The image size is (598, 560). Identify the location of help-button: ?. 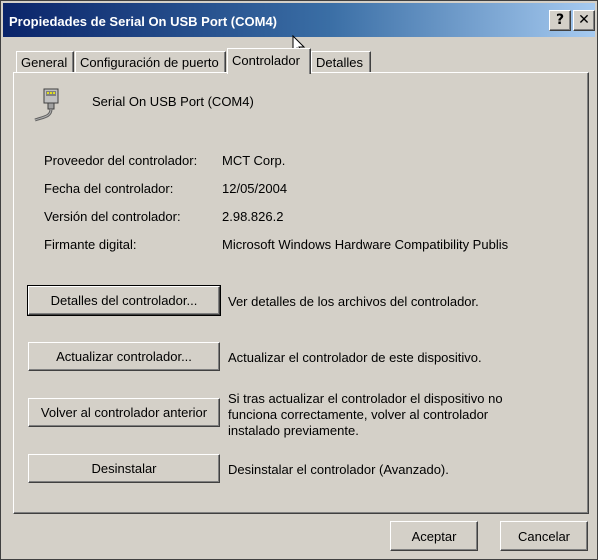
(560, 20).